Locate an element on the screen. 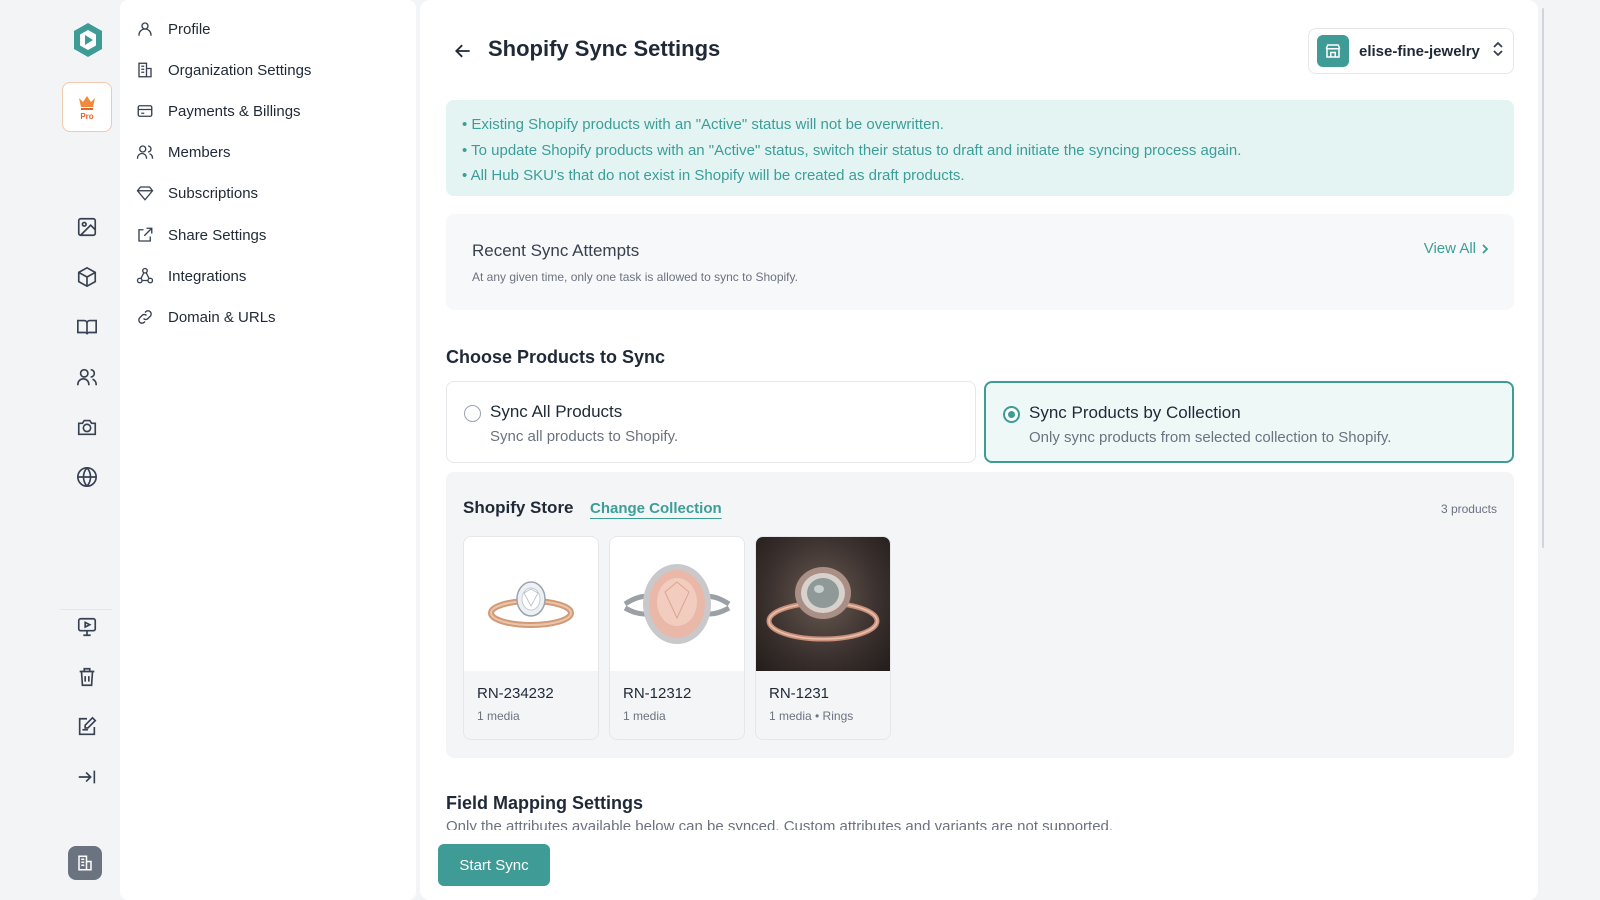 Image resolution: width=1600 pixels, height=900 pixels. diamond-icon is located at coordinates (145, 193).